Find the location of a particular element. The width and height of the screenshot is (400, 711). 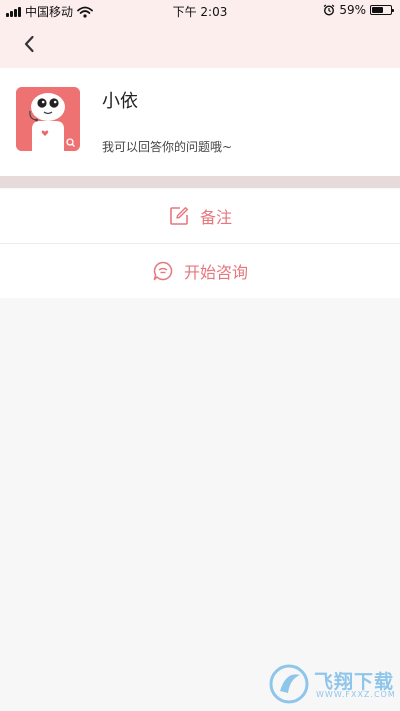

robot-avatar-icon is located at coordinates (48, 119).